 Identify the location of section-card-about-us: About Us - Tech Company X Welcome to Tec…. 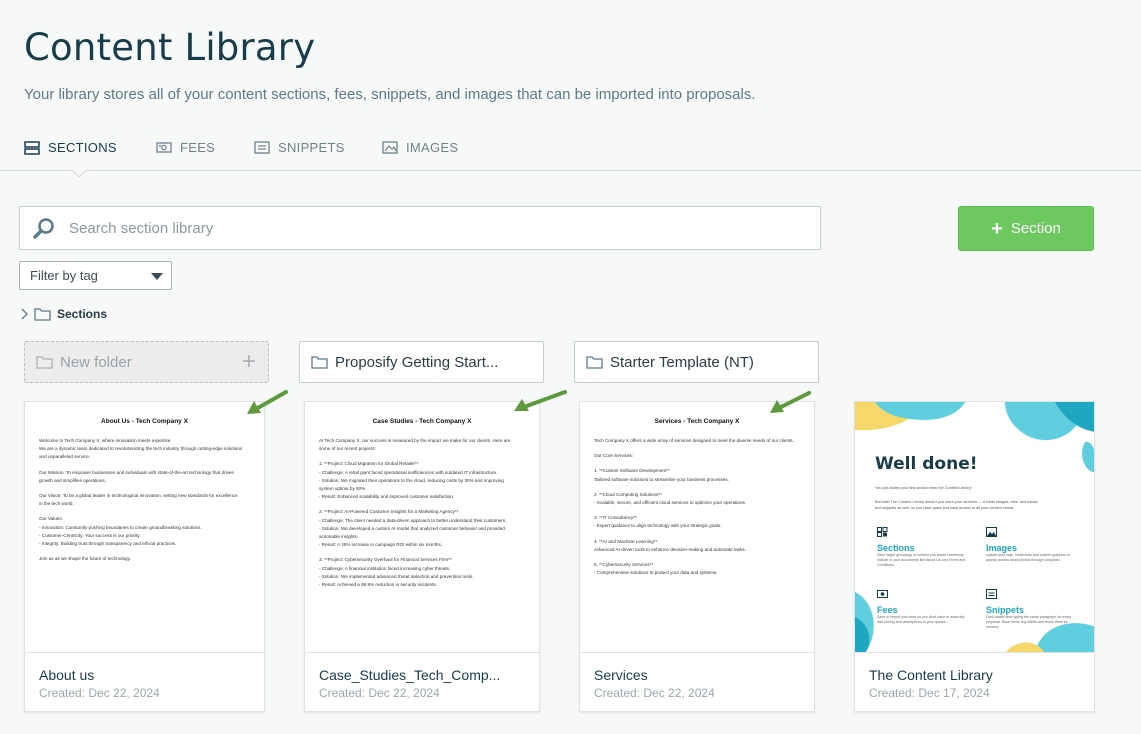
(144, 556).